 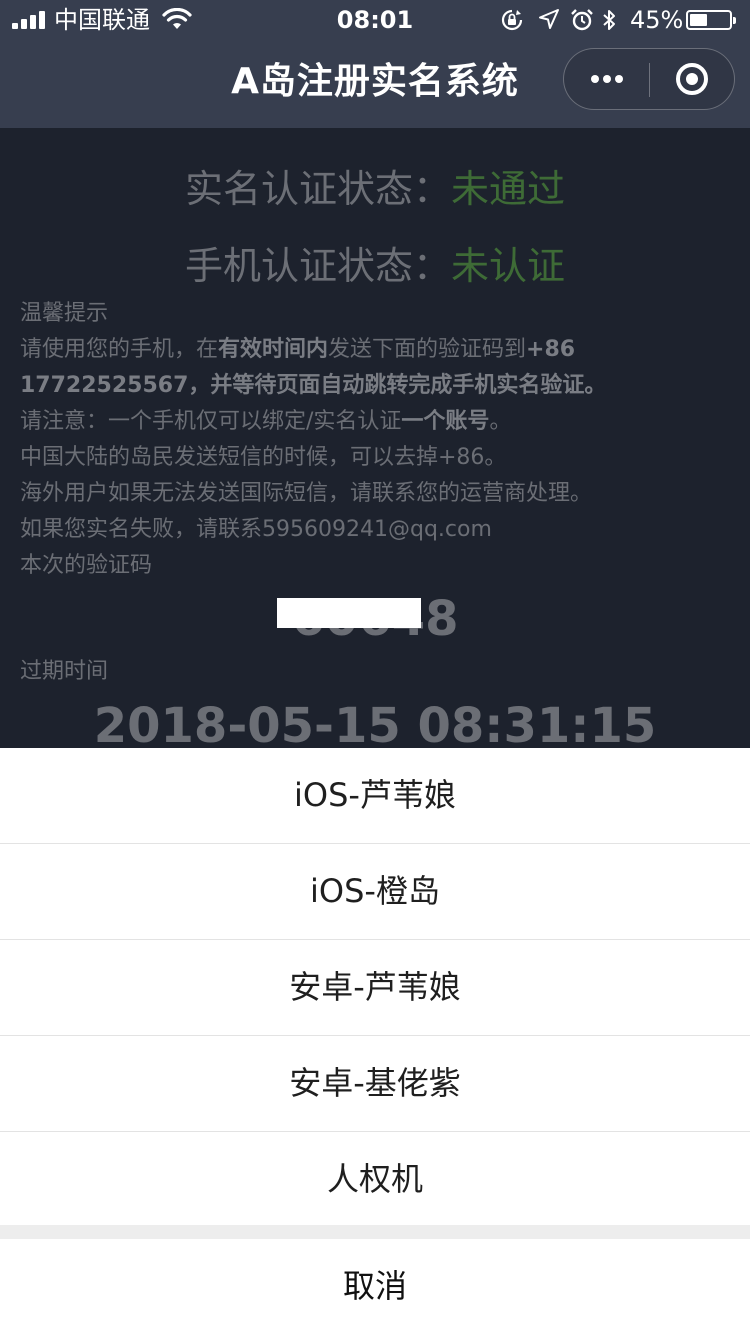 I want to click on tips-line-overseas: 海外用户如果无法发送国际短信，请联系您的运营商处理。, so click(x=306, y=493).